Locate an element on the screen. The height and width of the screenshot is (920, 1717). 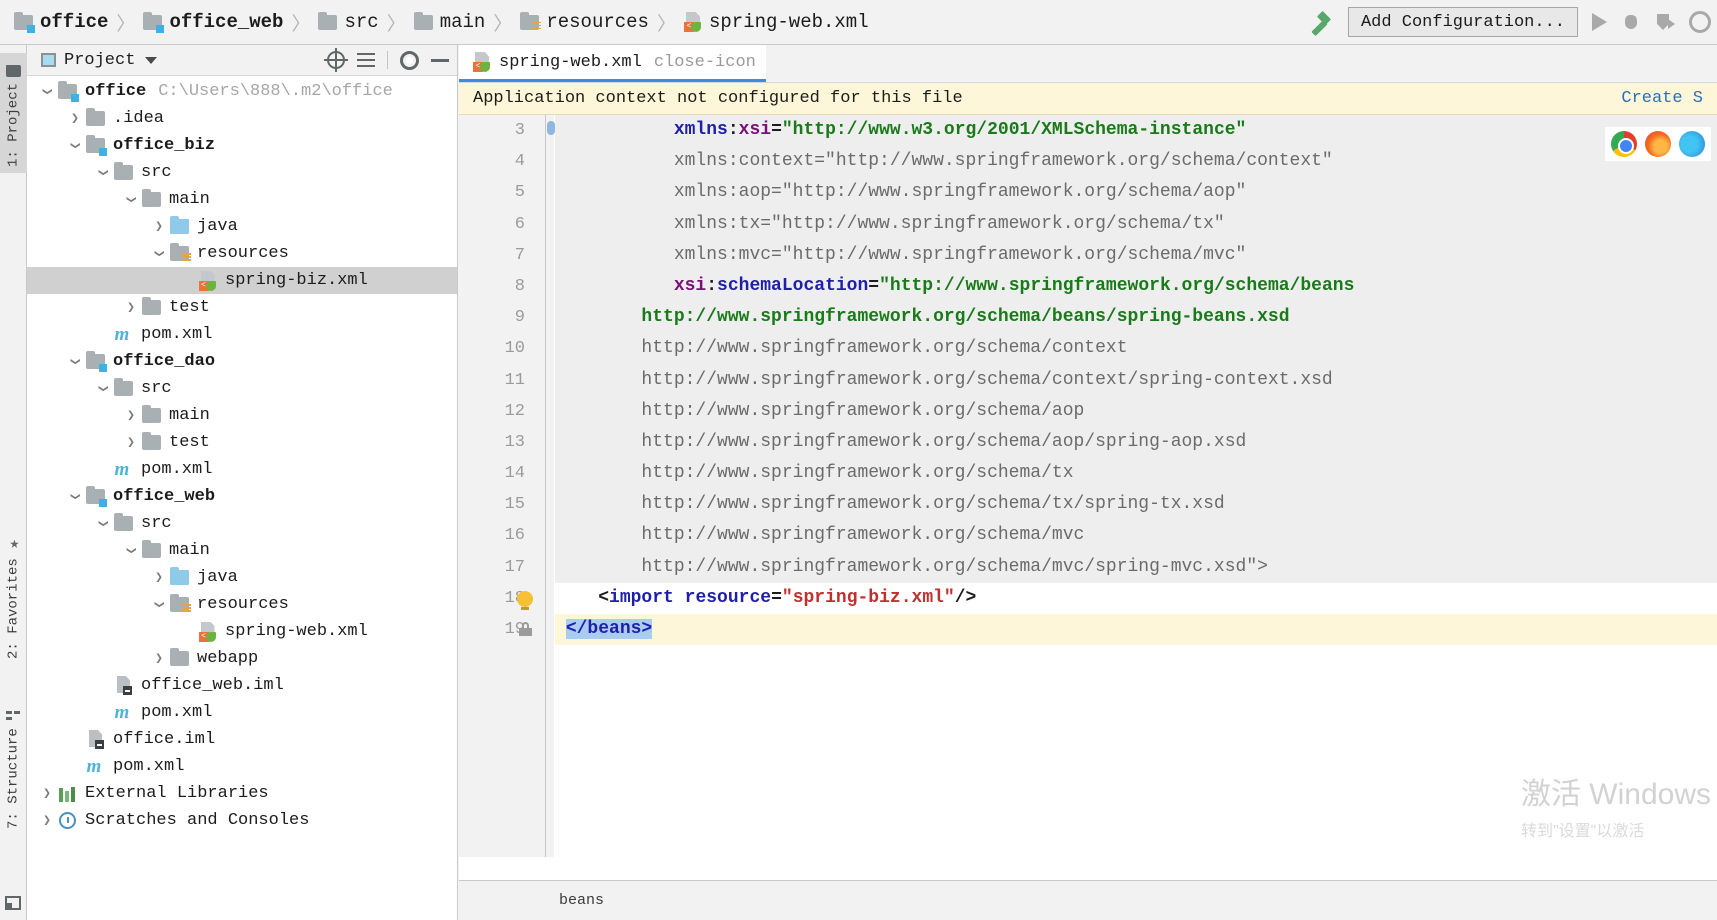
code-token: xsi is located at coordinates (755, 130).